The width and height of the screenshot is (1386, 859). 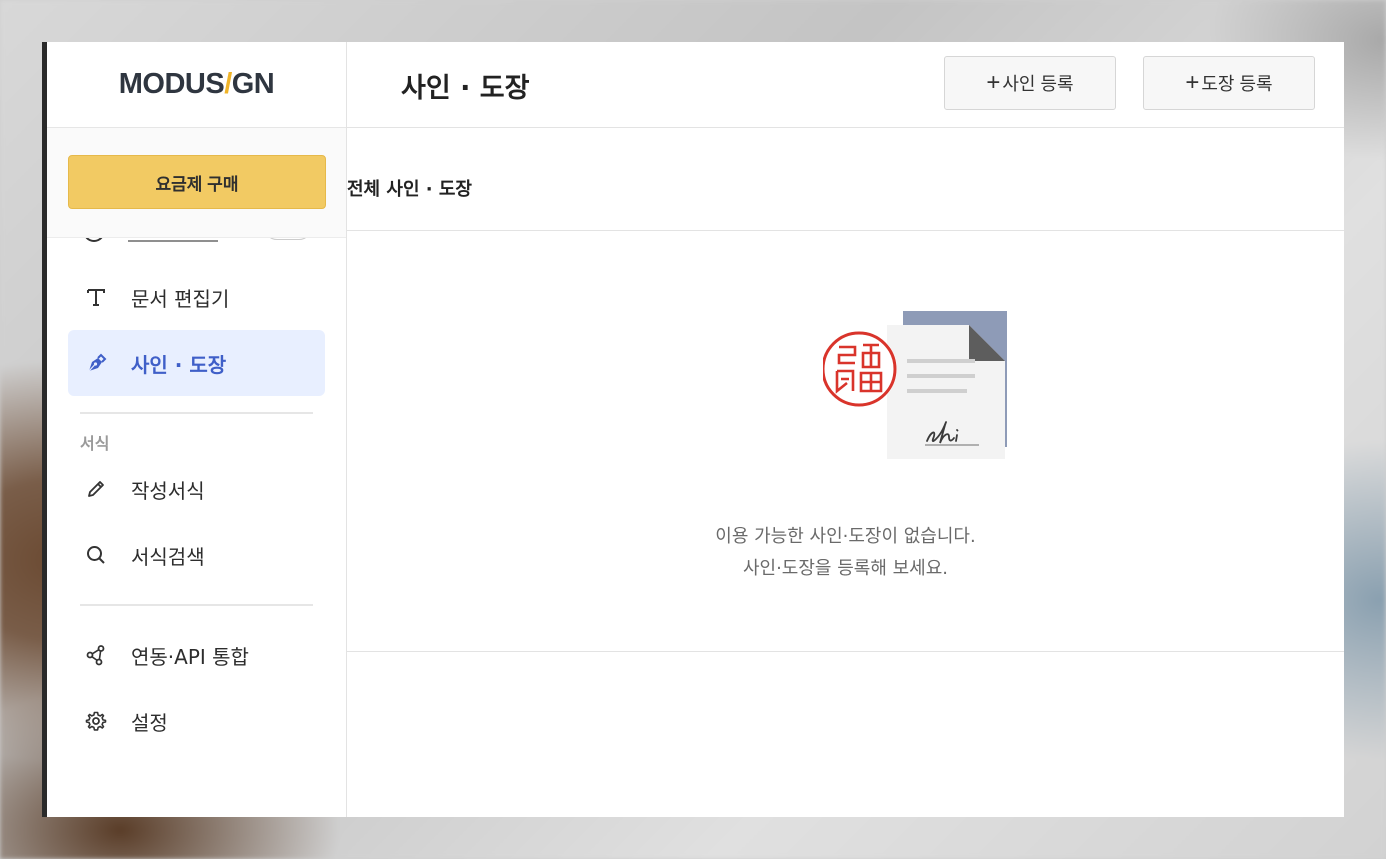 I want to click on sidebar-item-label: 작성서식, so click(x=168, y=490).